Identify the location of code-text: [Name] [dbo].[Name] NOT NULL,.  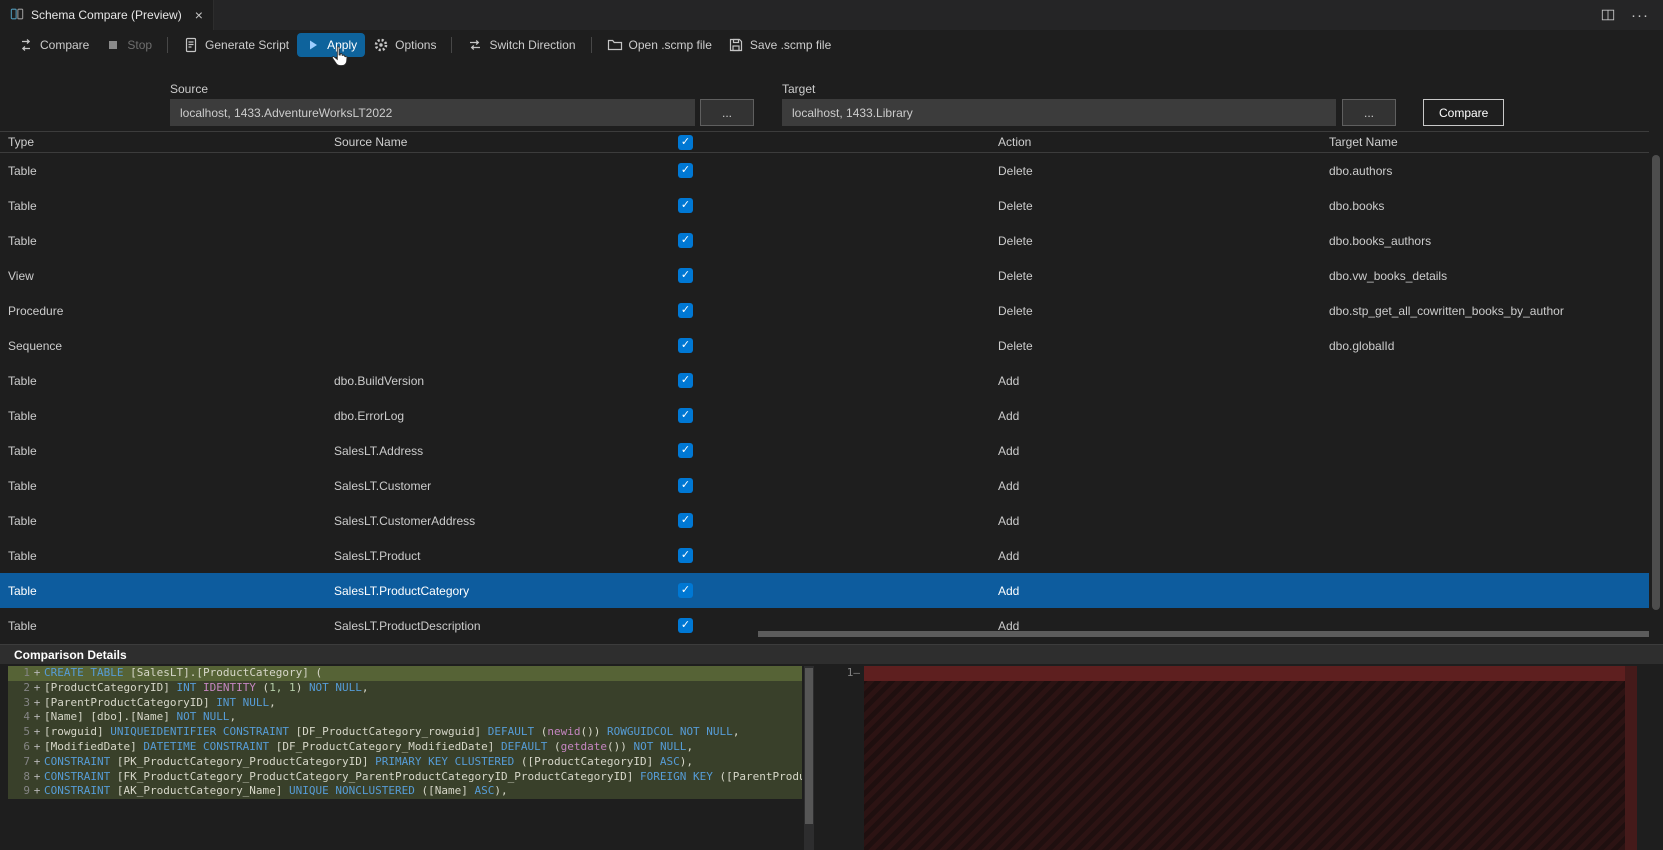
(140, 717).